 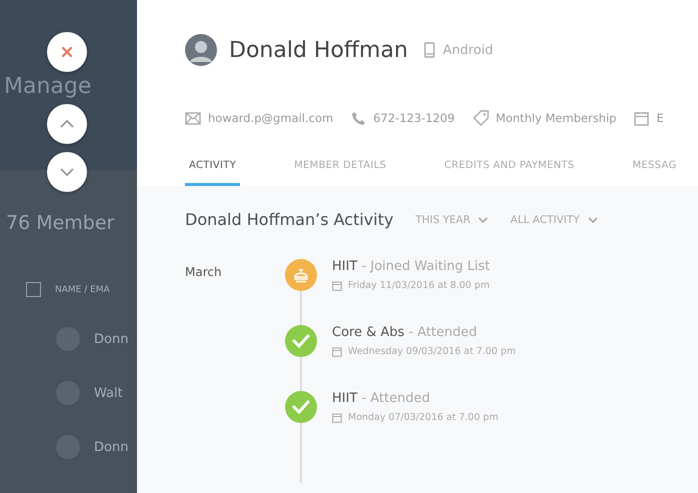 I want to click on event-title: Core & Abs - Attended, so click(x=405, y=332).